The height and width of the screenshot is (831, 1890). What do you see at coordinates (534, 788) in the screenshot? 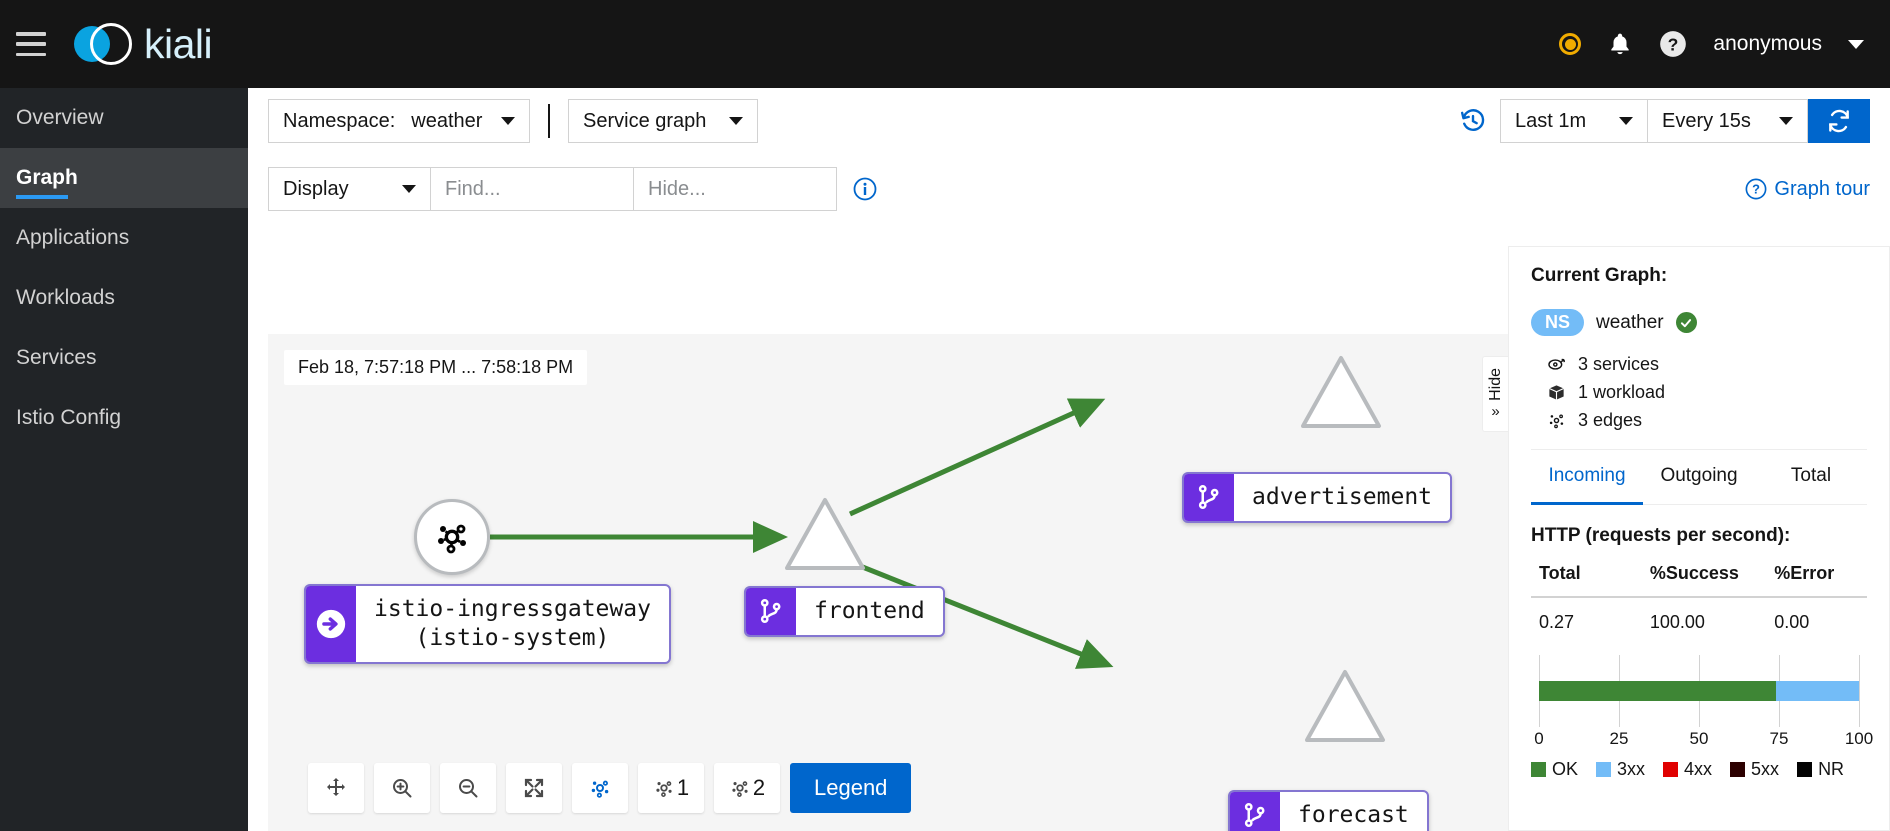
I see `fit-to-screen-button` at bounding box center [534, 788].